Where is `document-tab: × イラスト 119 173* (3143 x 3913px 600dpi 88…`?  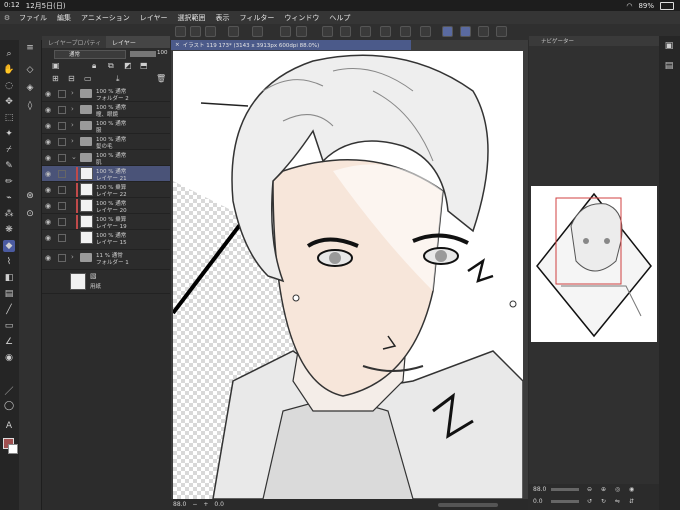
document-tab: × イラスト 119 173* (3143 x 3913px 600dpi 88… is located at coordinates (291, 45).